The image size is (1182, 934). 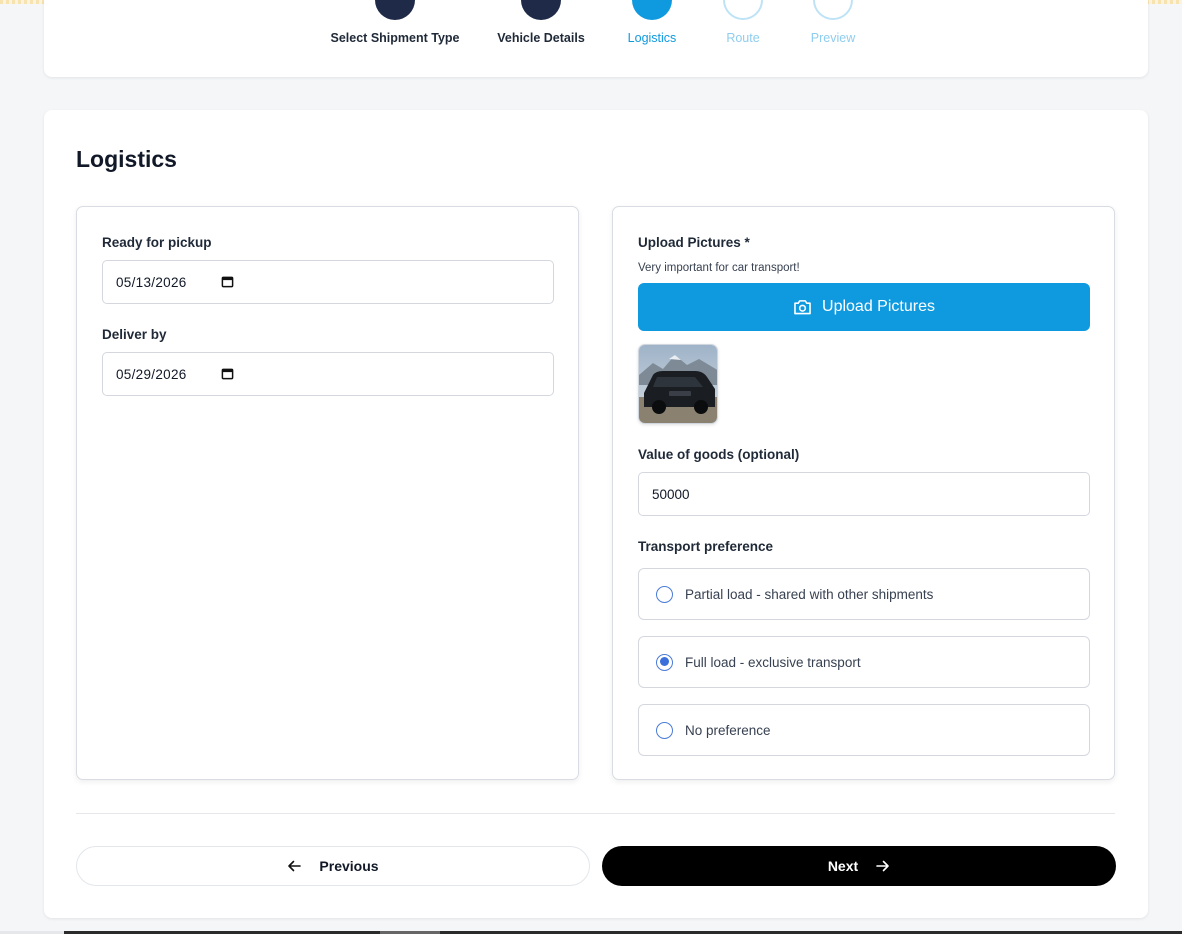 I want to click on divider, so click(x=595, y=813).